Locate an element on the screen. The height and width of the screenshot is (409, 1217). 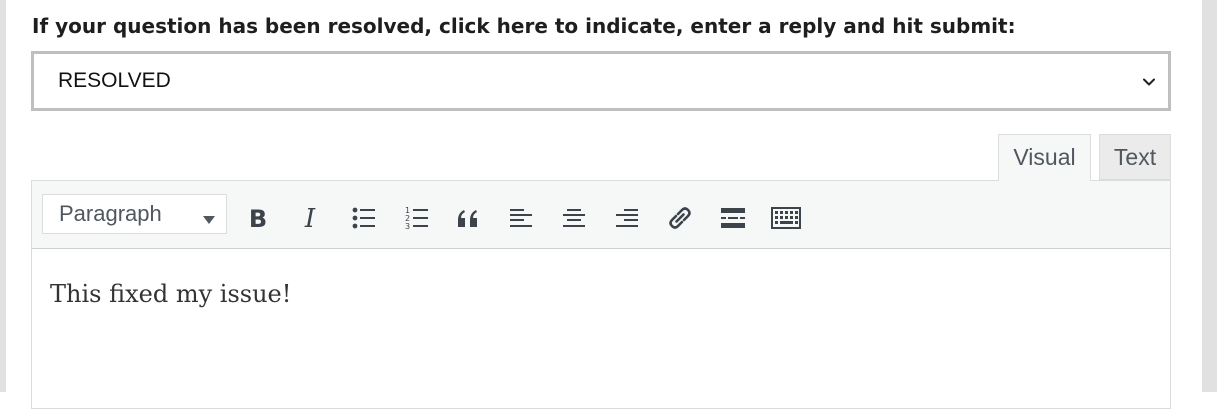
svg-text: 3 is located at coordinates (407, 226).